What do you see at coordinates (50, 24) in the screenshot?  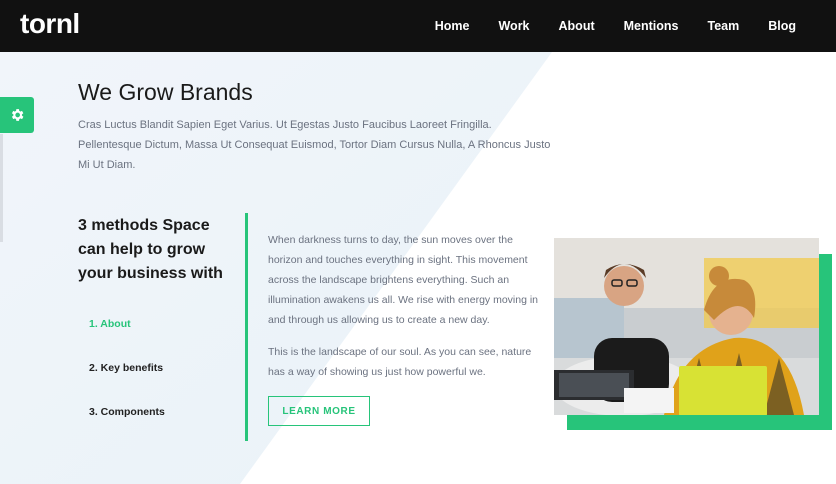 I see `brand-logo: tornl` at bounding box center [50, 24].